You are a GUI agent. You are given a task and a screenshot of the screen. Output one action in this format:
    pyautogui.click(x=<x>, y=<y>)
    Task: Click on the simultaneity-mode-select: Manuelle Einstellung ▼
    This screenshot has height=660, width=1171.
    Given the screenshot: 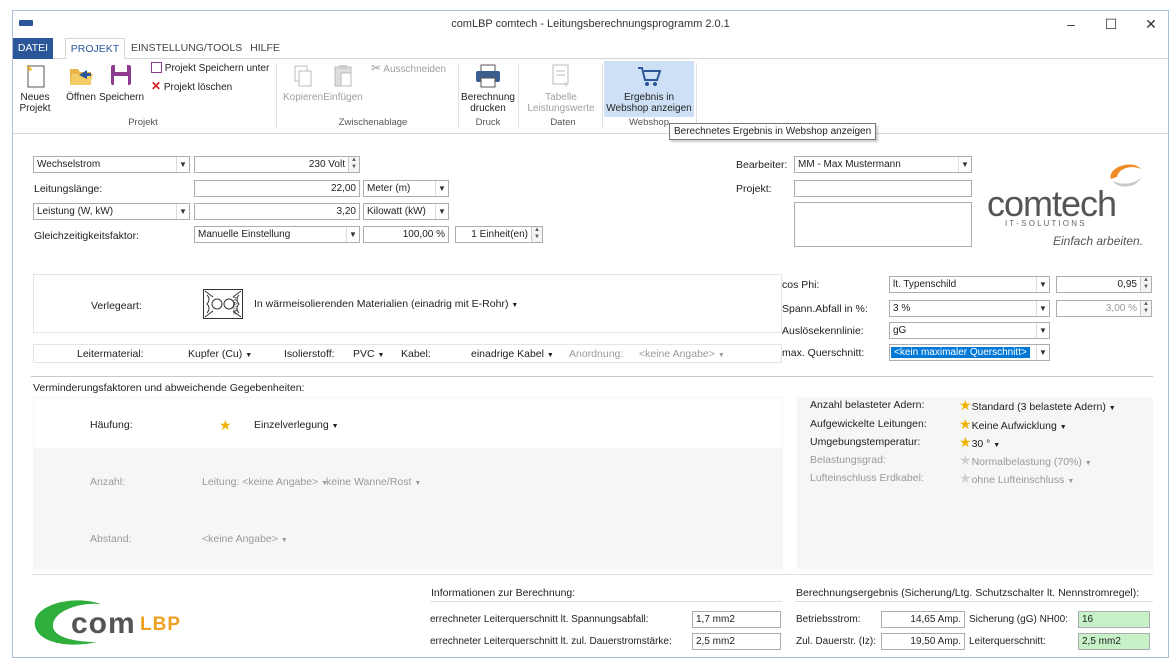 What is the action you would take?
    pyautogui.click(x=277, y=234)
    